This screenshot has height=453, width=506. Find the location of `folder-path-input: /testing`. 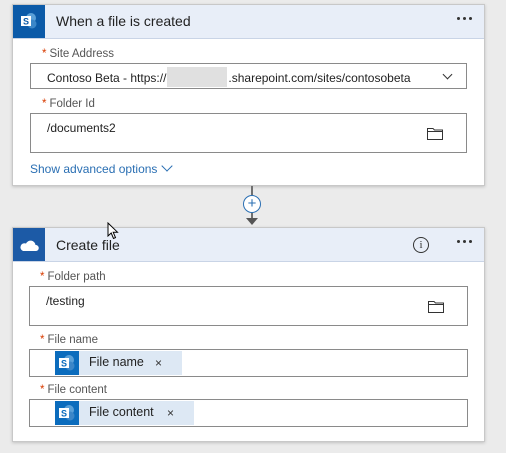

folder-path-input: /testing is located at coordinates (248, 306).